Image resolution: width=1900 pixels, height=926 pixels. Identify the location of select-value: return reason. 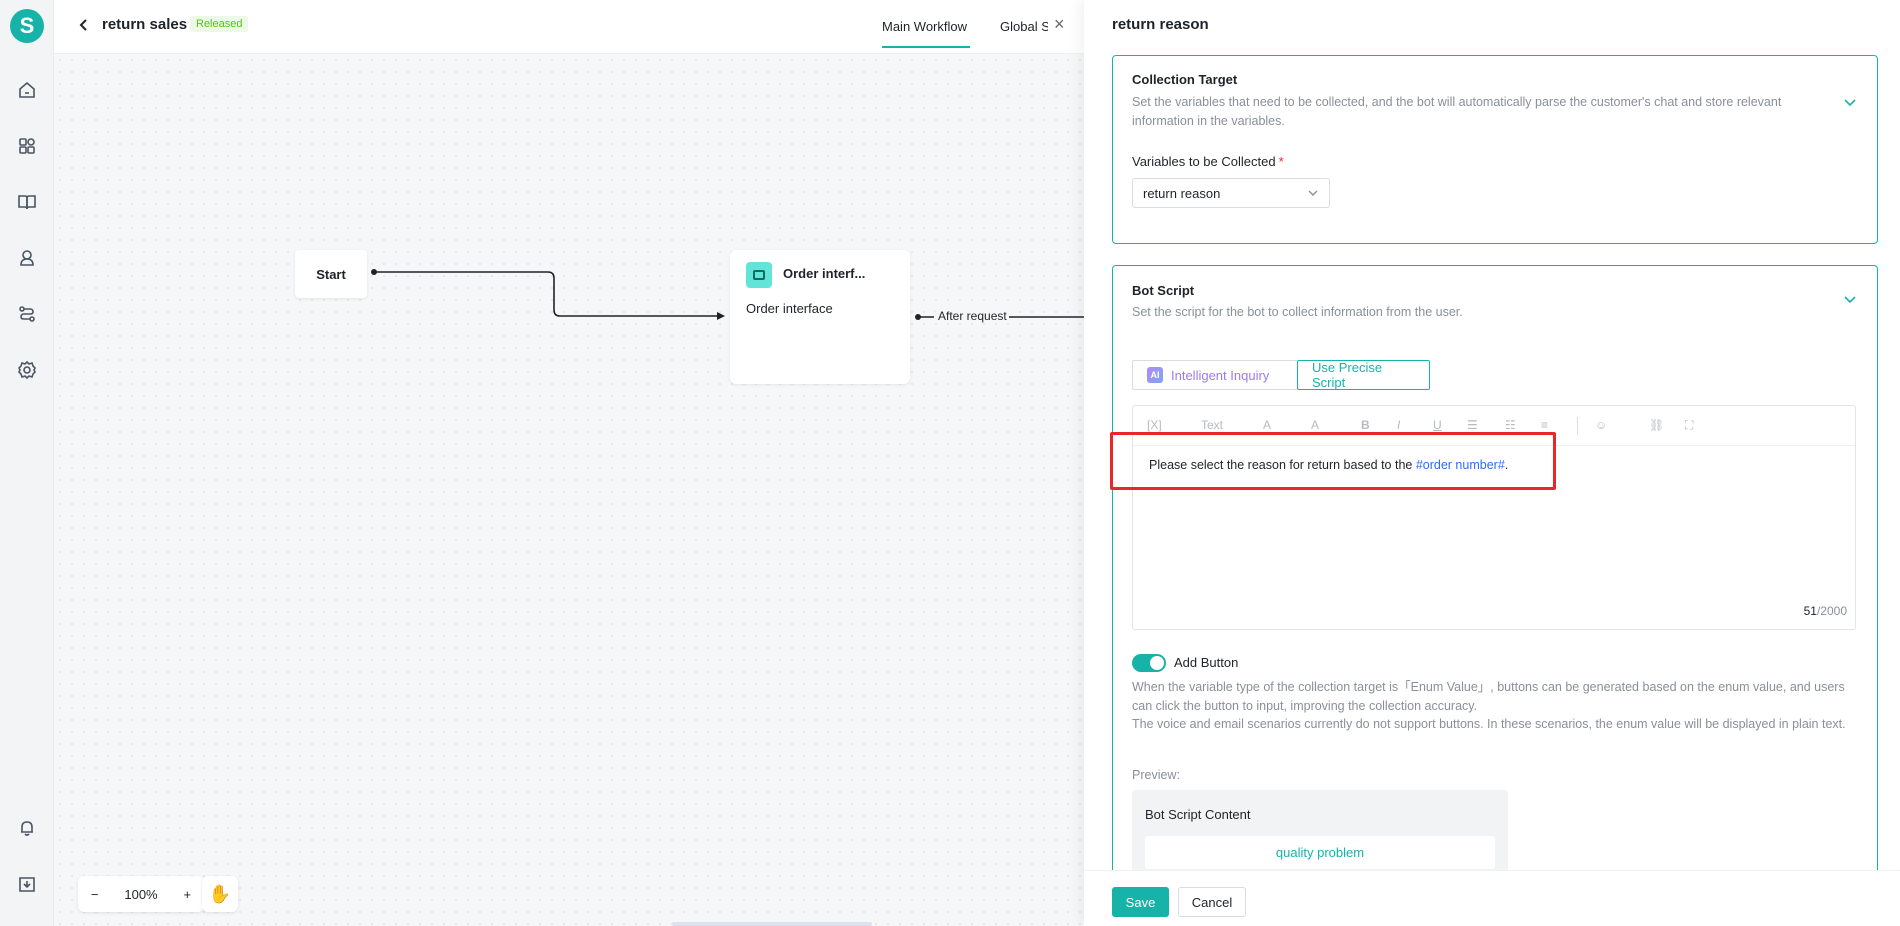
(1182, 193).